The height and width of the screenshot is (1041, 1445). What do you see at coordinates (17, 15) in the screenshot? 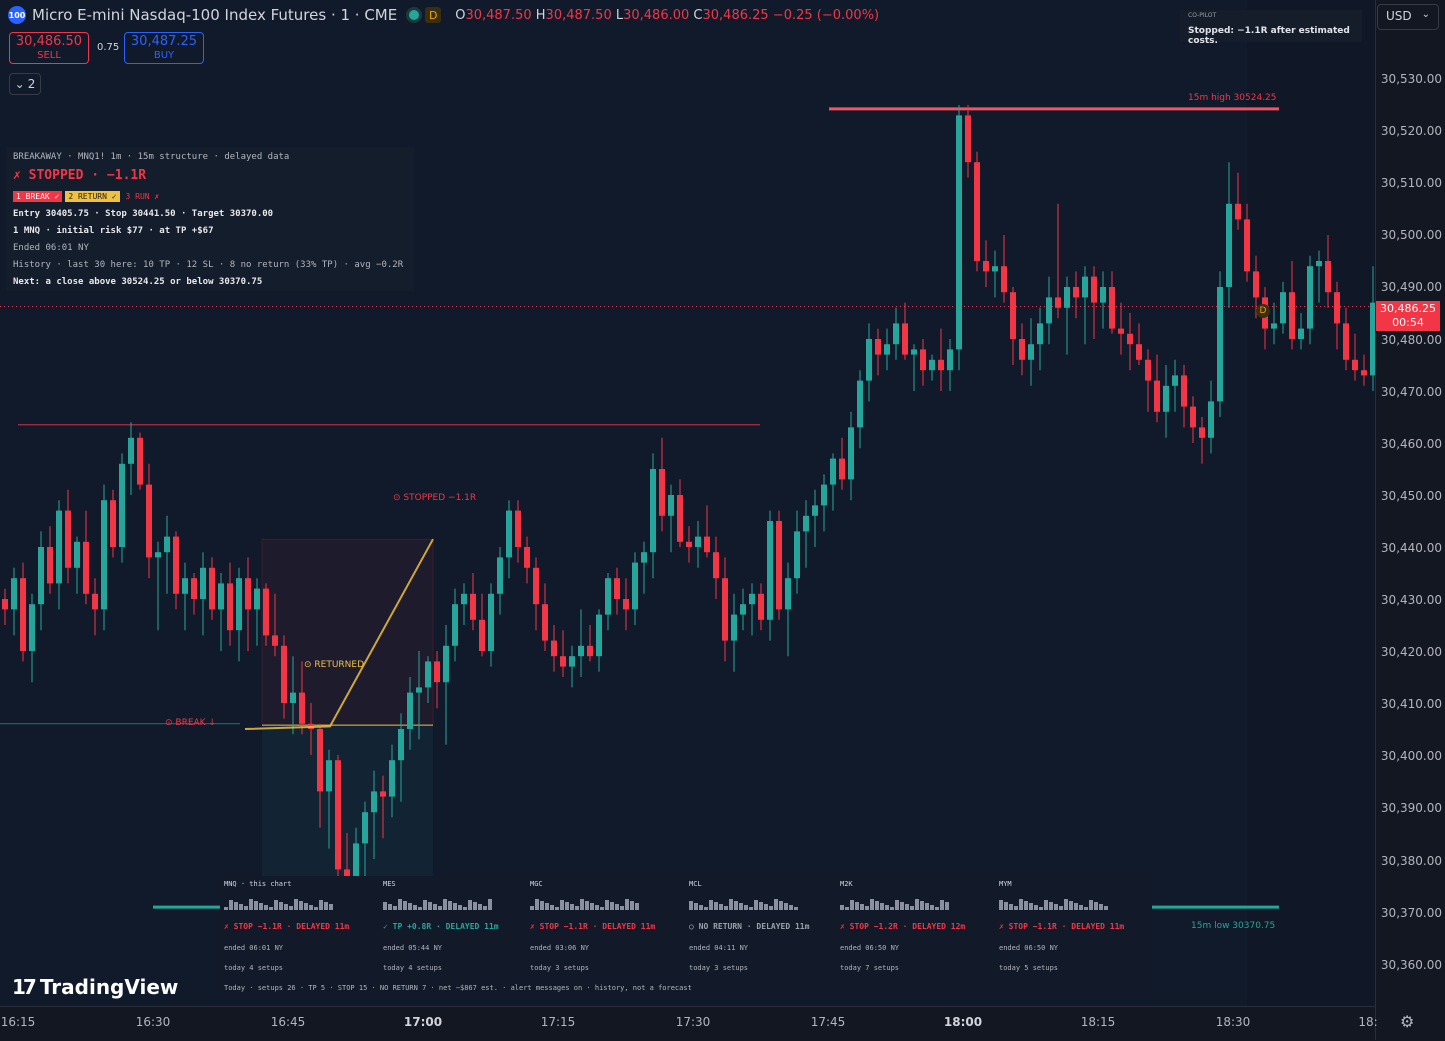
I see `symbol-logo-icon: 100` at bounding box center [17, 15].